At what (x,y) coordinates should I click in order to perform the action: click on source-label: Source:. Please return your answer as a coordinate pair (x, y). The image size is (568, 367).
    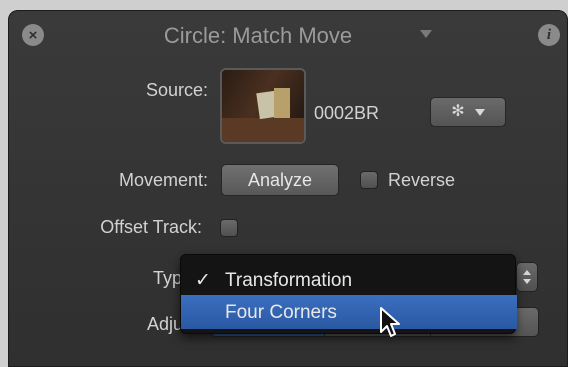
    Looking at the image, I should click on (176, 90).